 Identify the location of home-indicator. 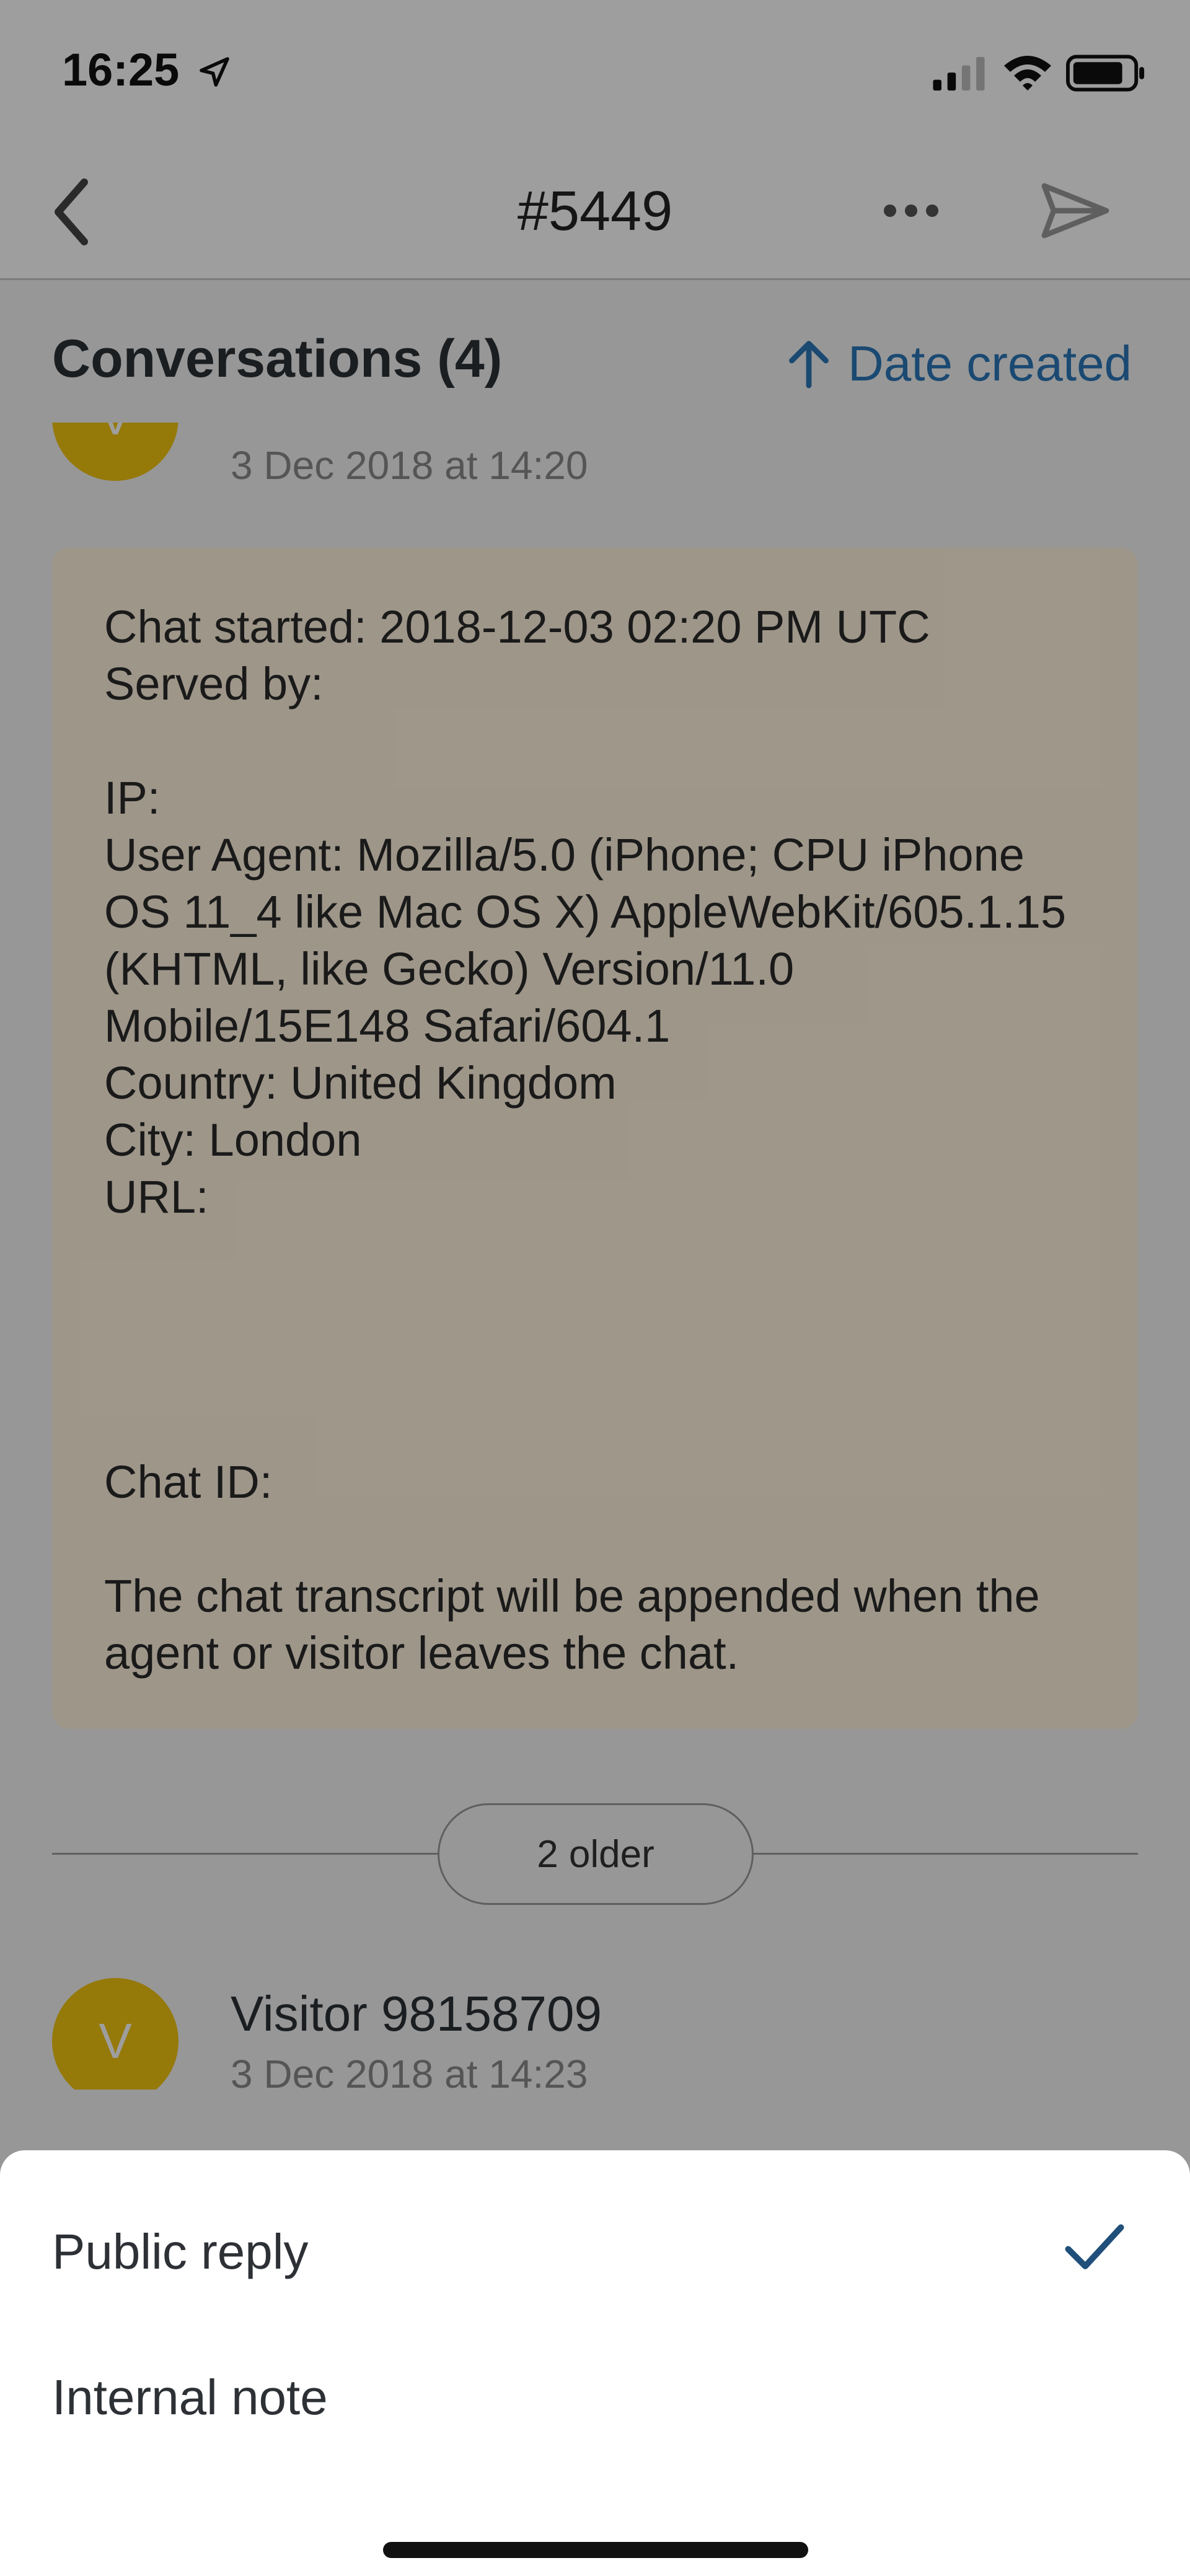
(595, 2550).